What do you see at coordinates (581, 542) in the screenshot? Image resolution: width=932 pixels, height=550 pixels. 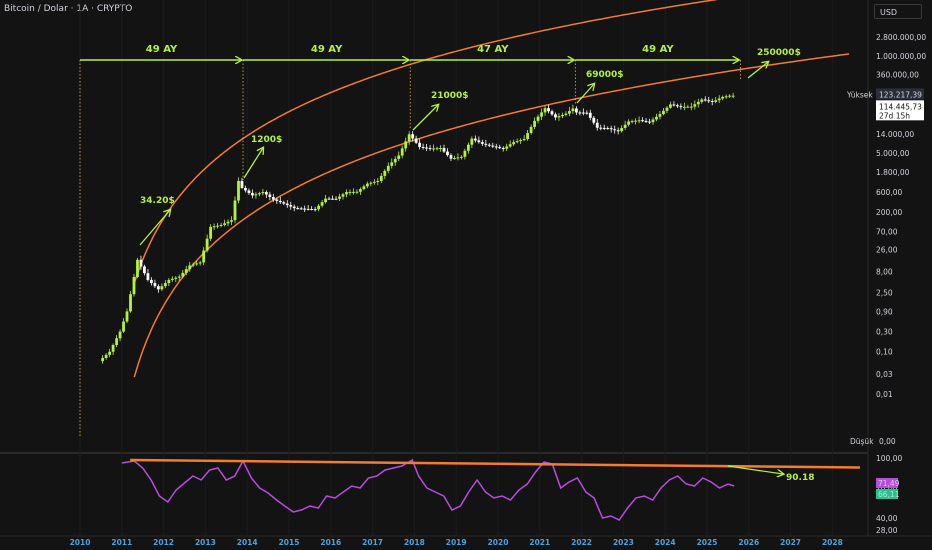 I see `time-tick-label: 2022` at bounding box center [581, 542].